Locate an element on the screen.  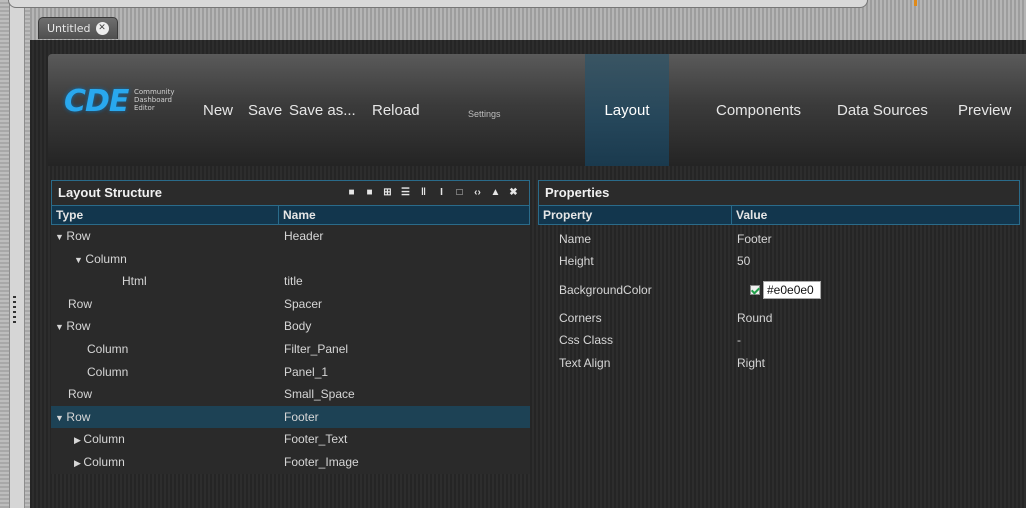
layout-tree-row: ▼ Row Header is located at coordinates (290, 236).